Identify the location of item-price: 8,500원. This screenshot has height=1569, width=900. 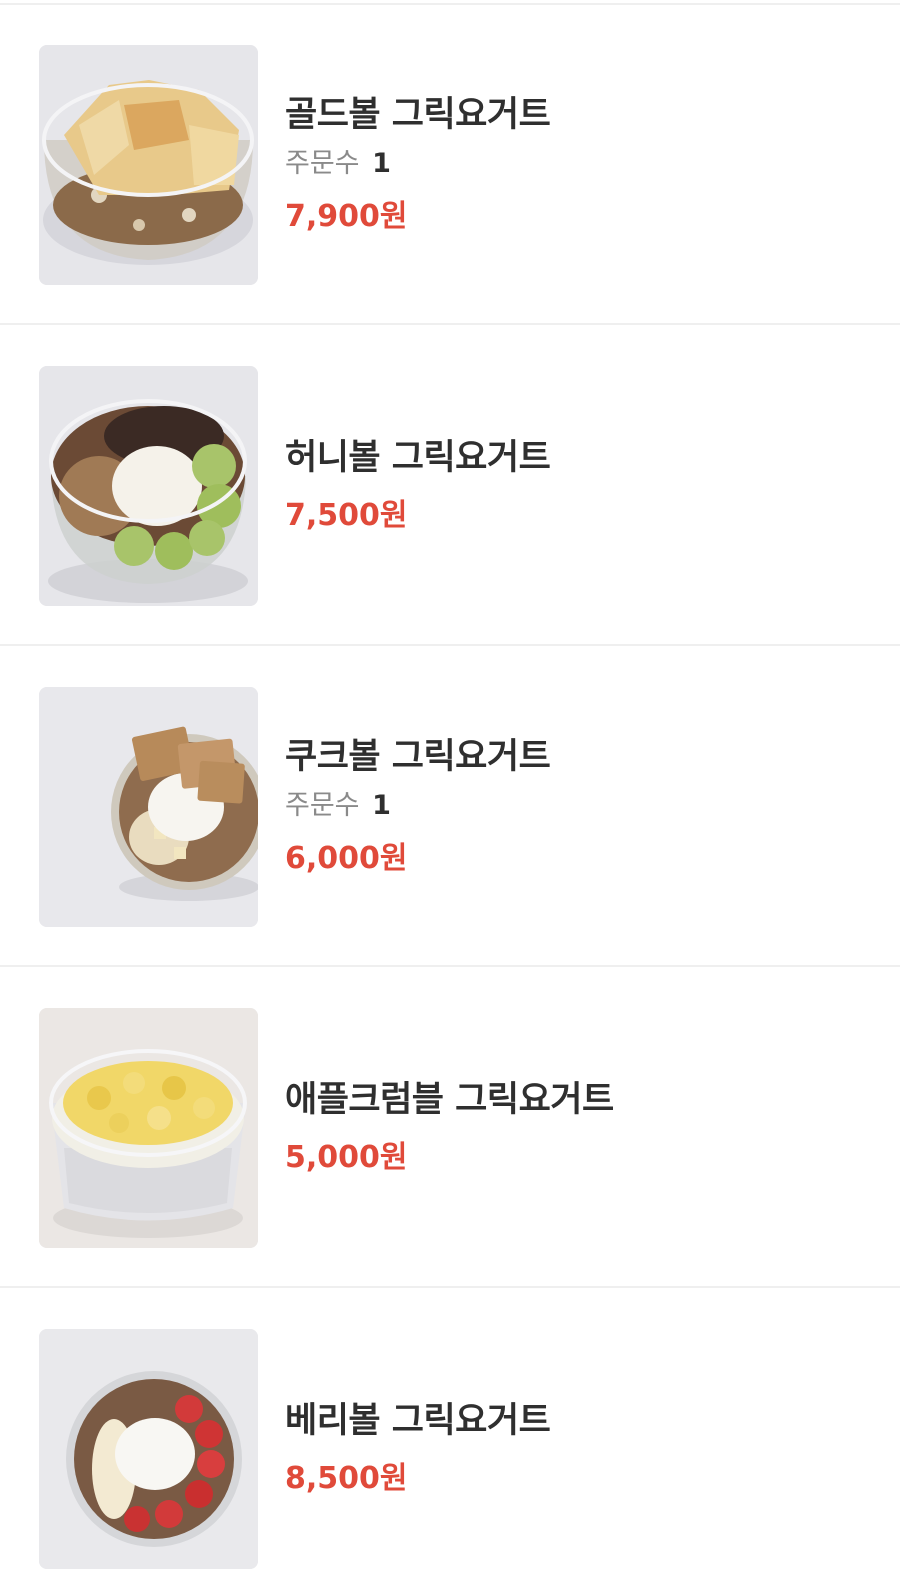
(346, 1478).